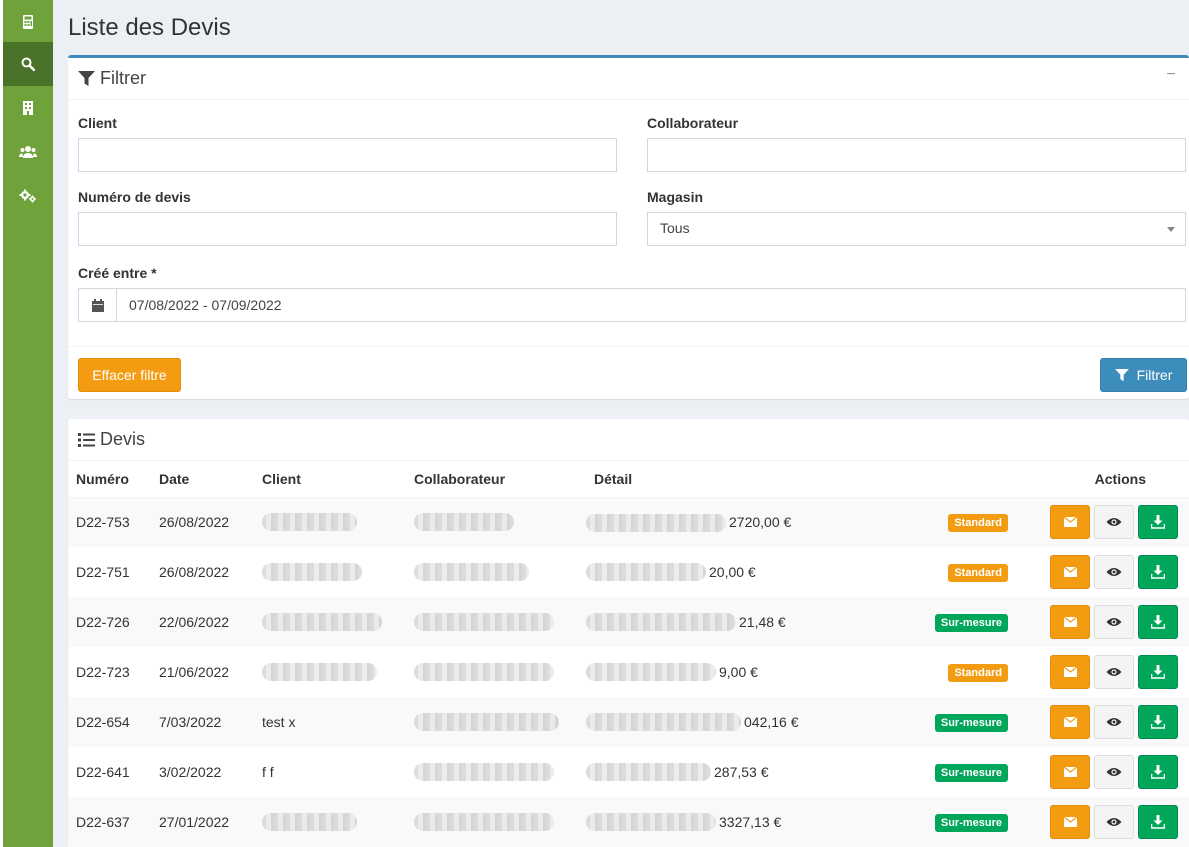 This screenshot has width=1189, height=847. I want to click on date-range-field: 07/08/2022 - 07/09/2022, so click(632, 305).